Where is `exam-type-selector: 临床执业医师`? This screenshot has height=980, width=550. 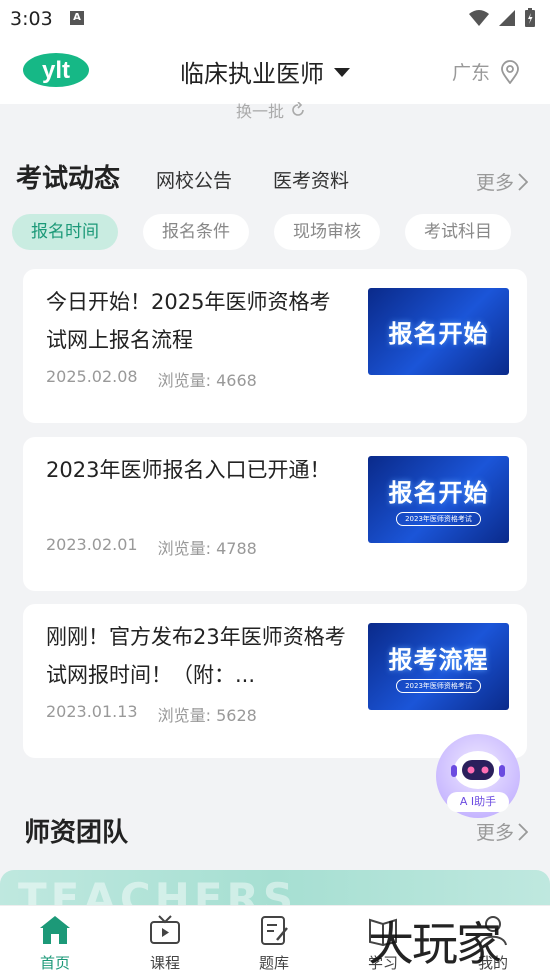
exam-type-selector: 临床执业医师 is located at coordinates (265, 71).